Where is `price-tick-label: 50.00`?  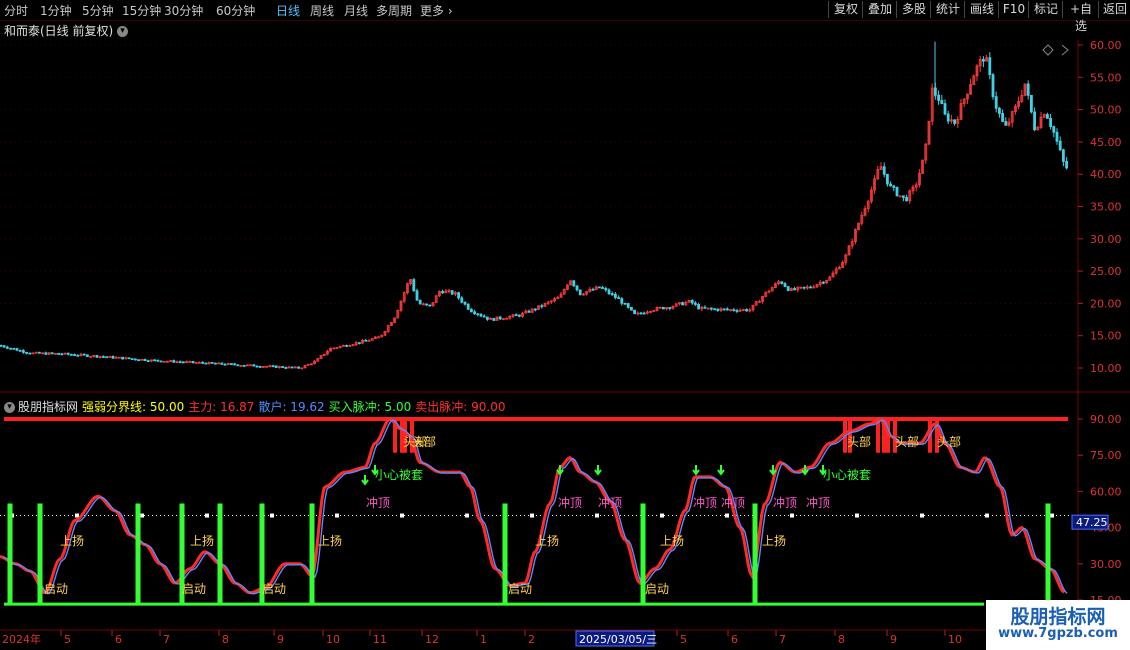
price-tick-label: 50.00 is located at coordinates (1106, 110).